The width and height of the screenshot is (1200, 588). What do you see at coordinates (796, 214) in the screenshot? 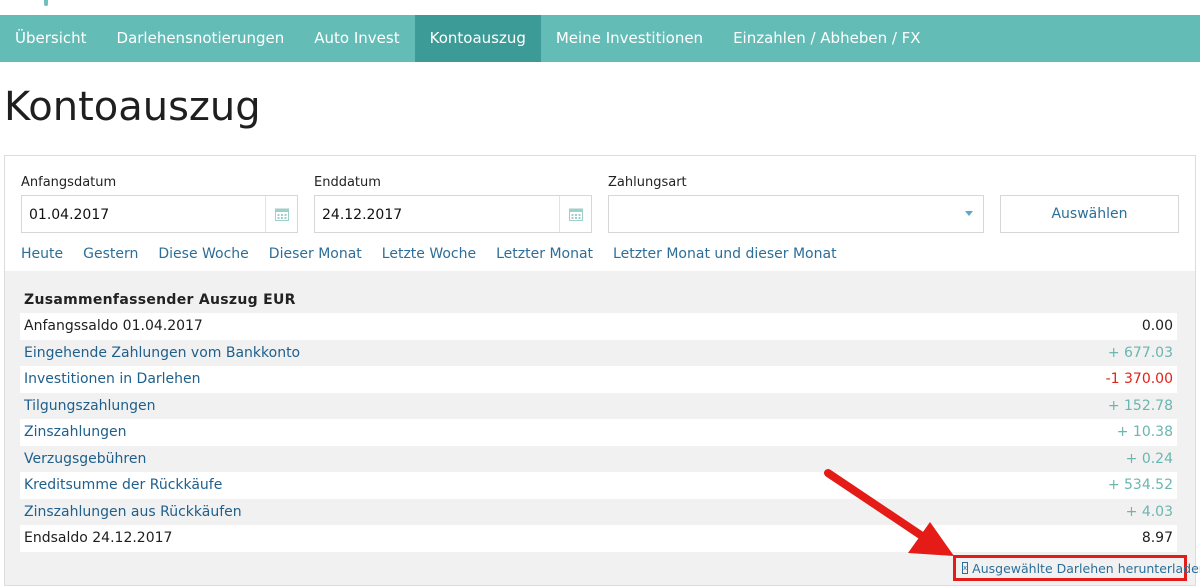
I see `payment-type-select` at bounding box center [796, 214].